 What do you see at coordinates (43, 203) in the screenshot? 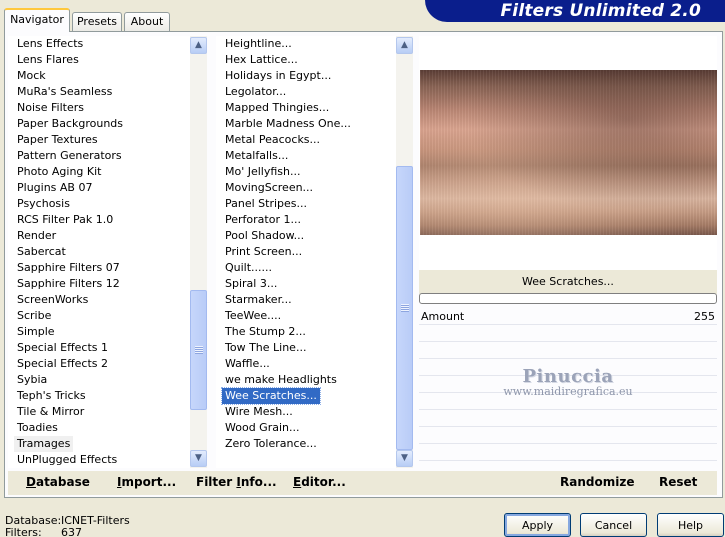
I see `list-item-label: Psychosis` at bounding box center [43, 203].